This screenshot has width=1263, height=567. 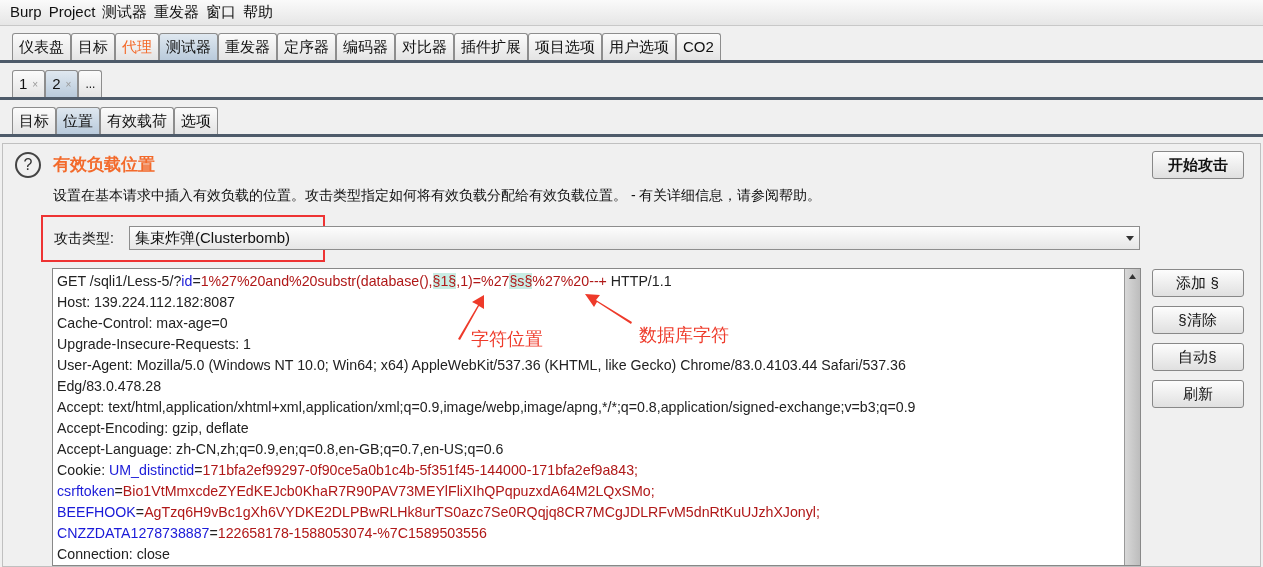 What do you see at coordinates (1197, 283) in the screenshot?
I see `position-button: 添加 §` at bounding box center [1197, 283].